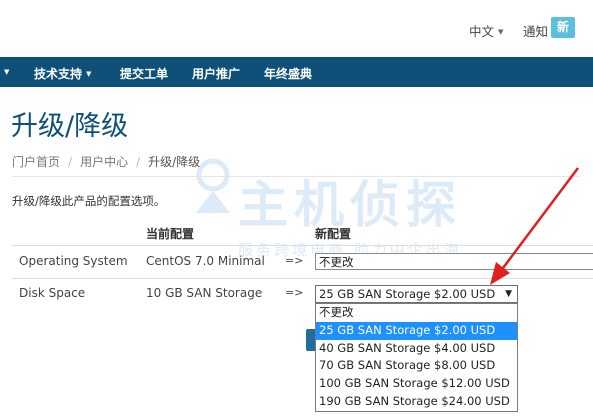  I want to click on current-value-os: CentOS 7.0 Minimal, so click(205, 261).